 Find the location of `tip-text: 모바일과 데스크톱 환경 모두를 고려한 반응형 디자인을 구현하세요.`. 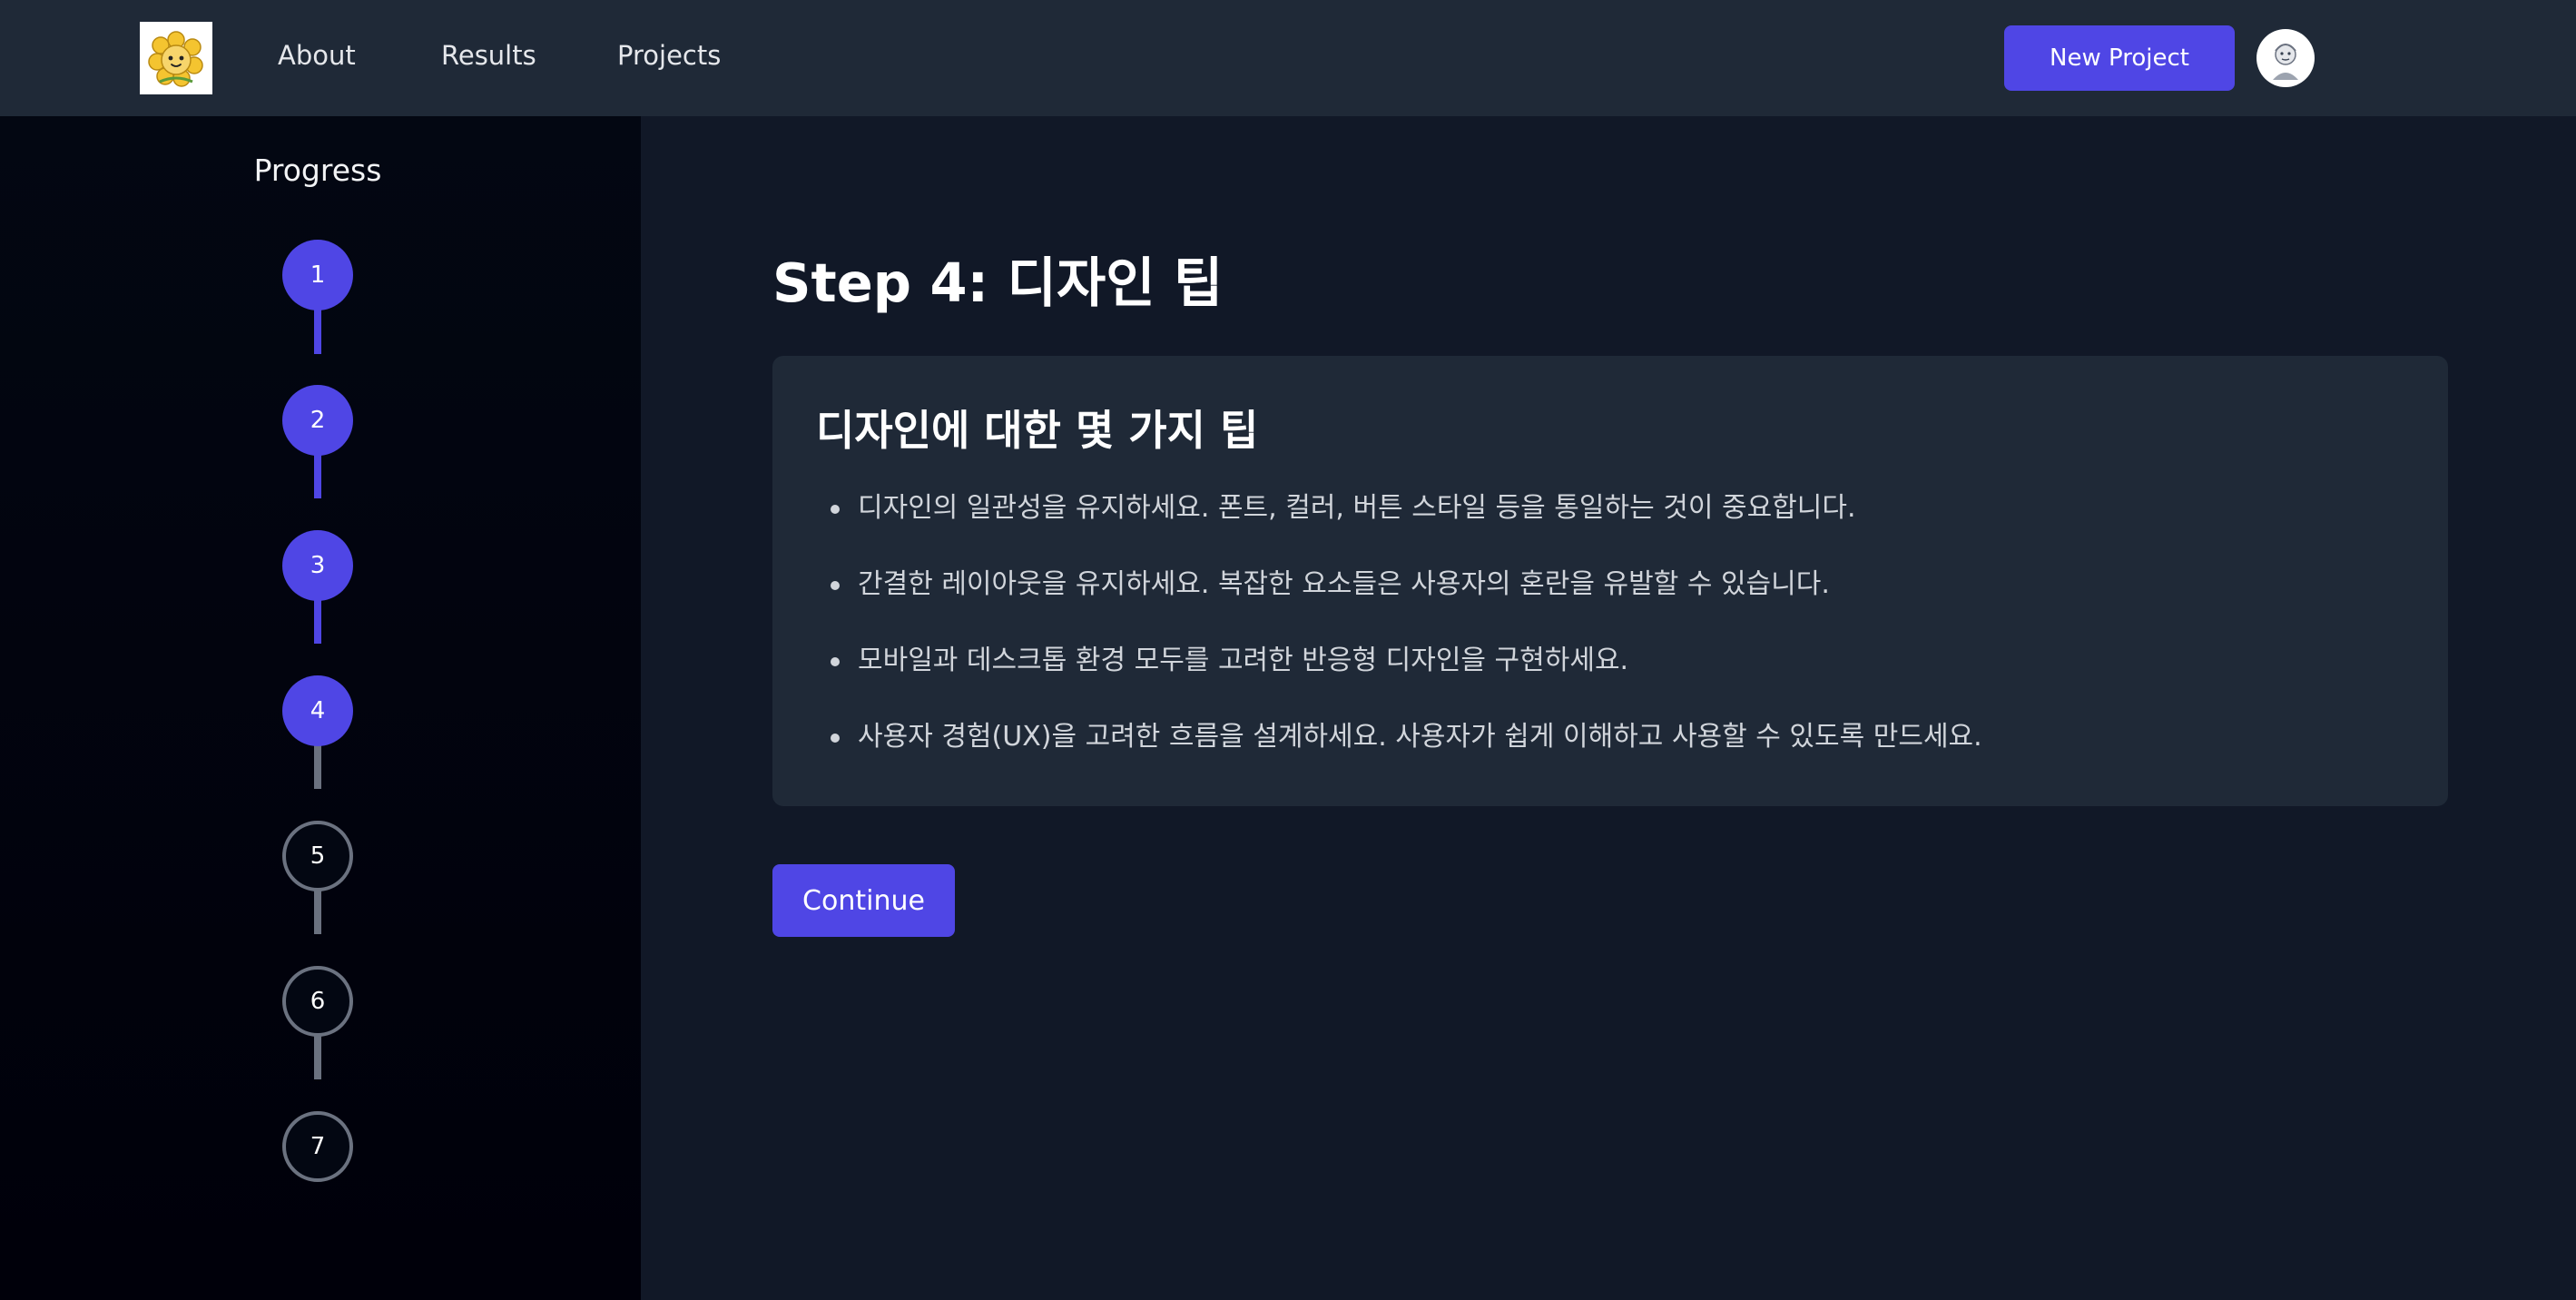

tip-text: 모바일과 데스크톱 환경 모두를 고려한 반응형 디자인을 구현하세요. is located at coordinates (1243, 660).